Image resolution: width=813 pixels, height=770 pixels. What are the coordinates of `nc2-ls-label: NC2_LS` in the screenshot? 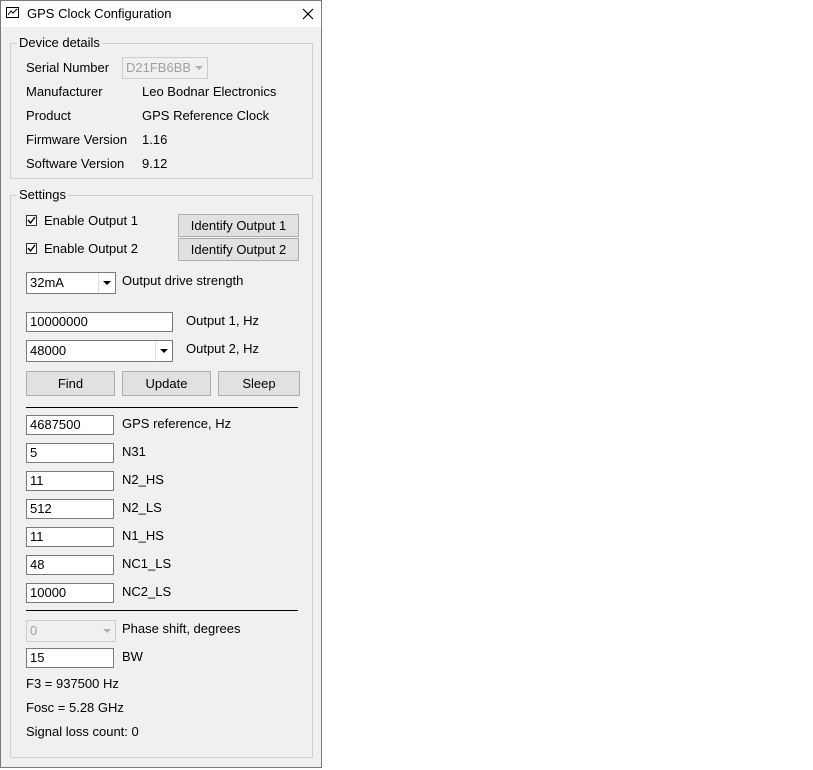 It's located at (147, 591).